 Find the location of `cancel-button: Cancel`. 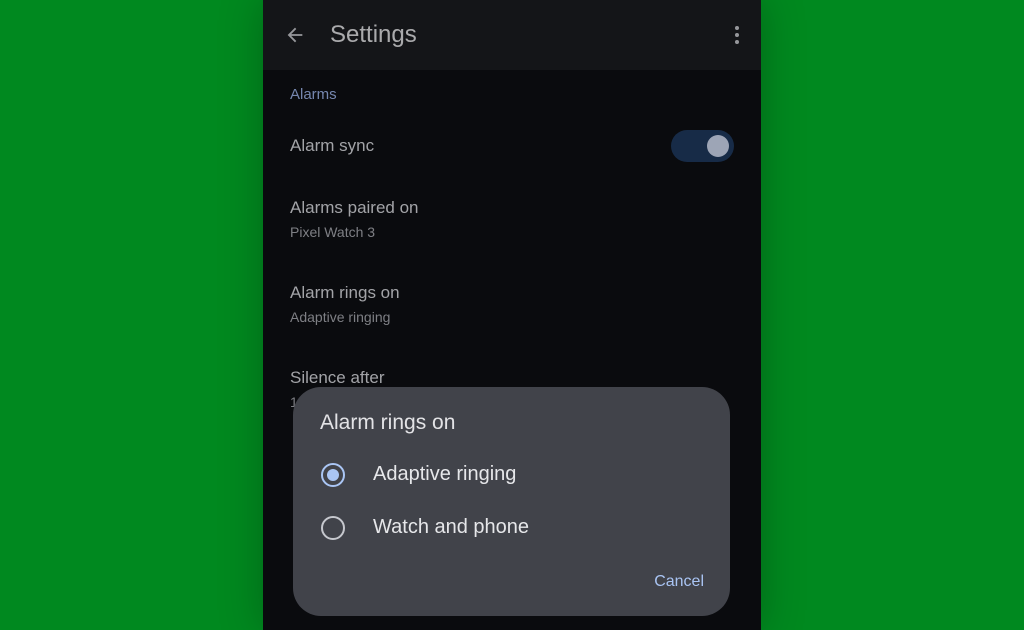

cancel-button: Cancel is located at coordinates (679, 582).